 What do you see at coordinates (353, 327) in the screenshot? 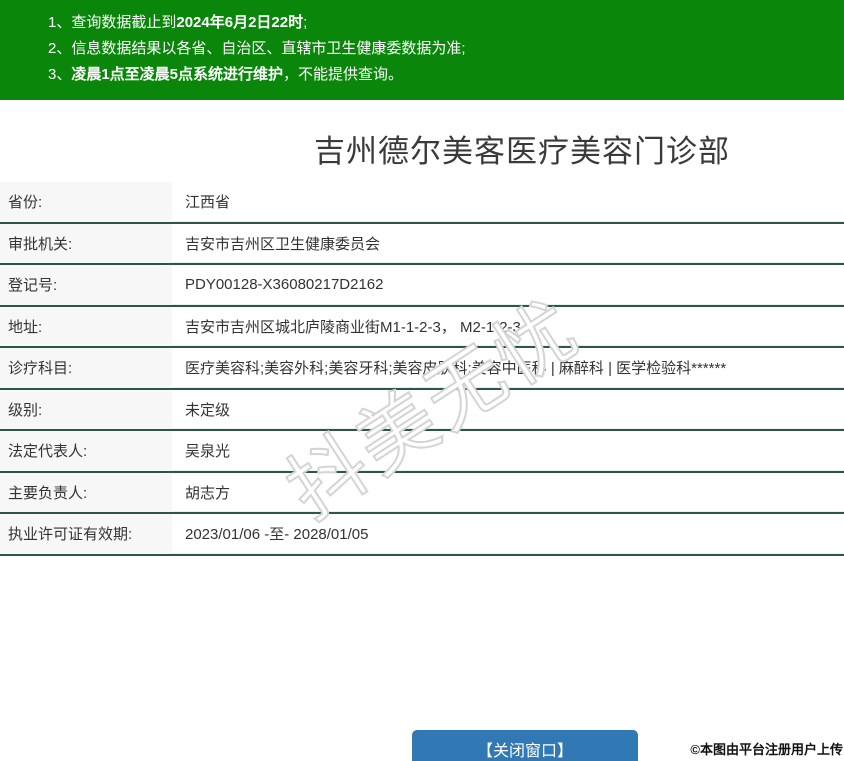
I see `row-value: 吉安市吉州区城北庐陵商业街M1-1-2-3， M2-1-2-3` at bounding box center [353, 327].